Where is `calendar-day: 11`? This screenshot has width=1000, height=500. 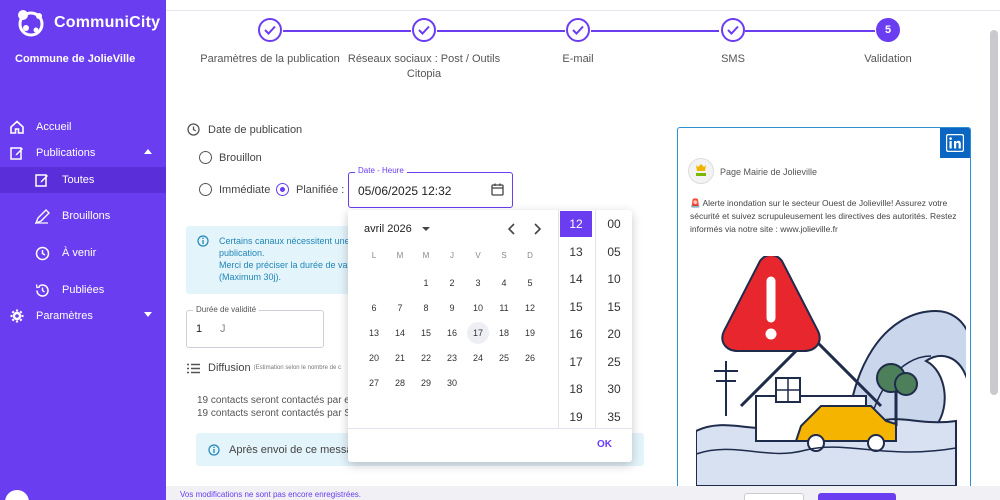 calendar-day: 11 is located at coordinates (504, 308).